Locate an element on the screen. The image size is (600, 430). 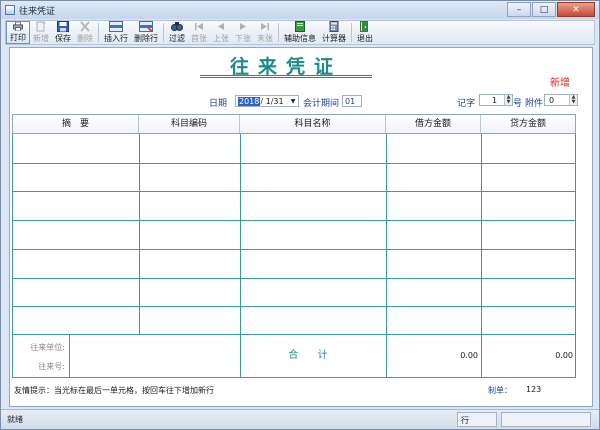
filter-icon is located at coordinates (177, 26).